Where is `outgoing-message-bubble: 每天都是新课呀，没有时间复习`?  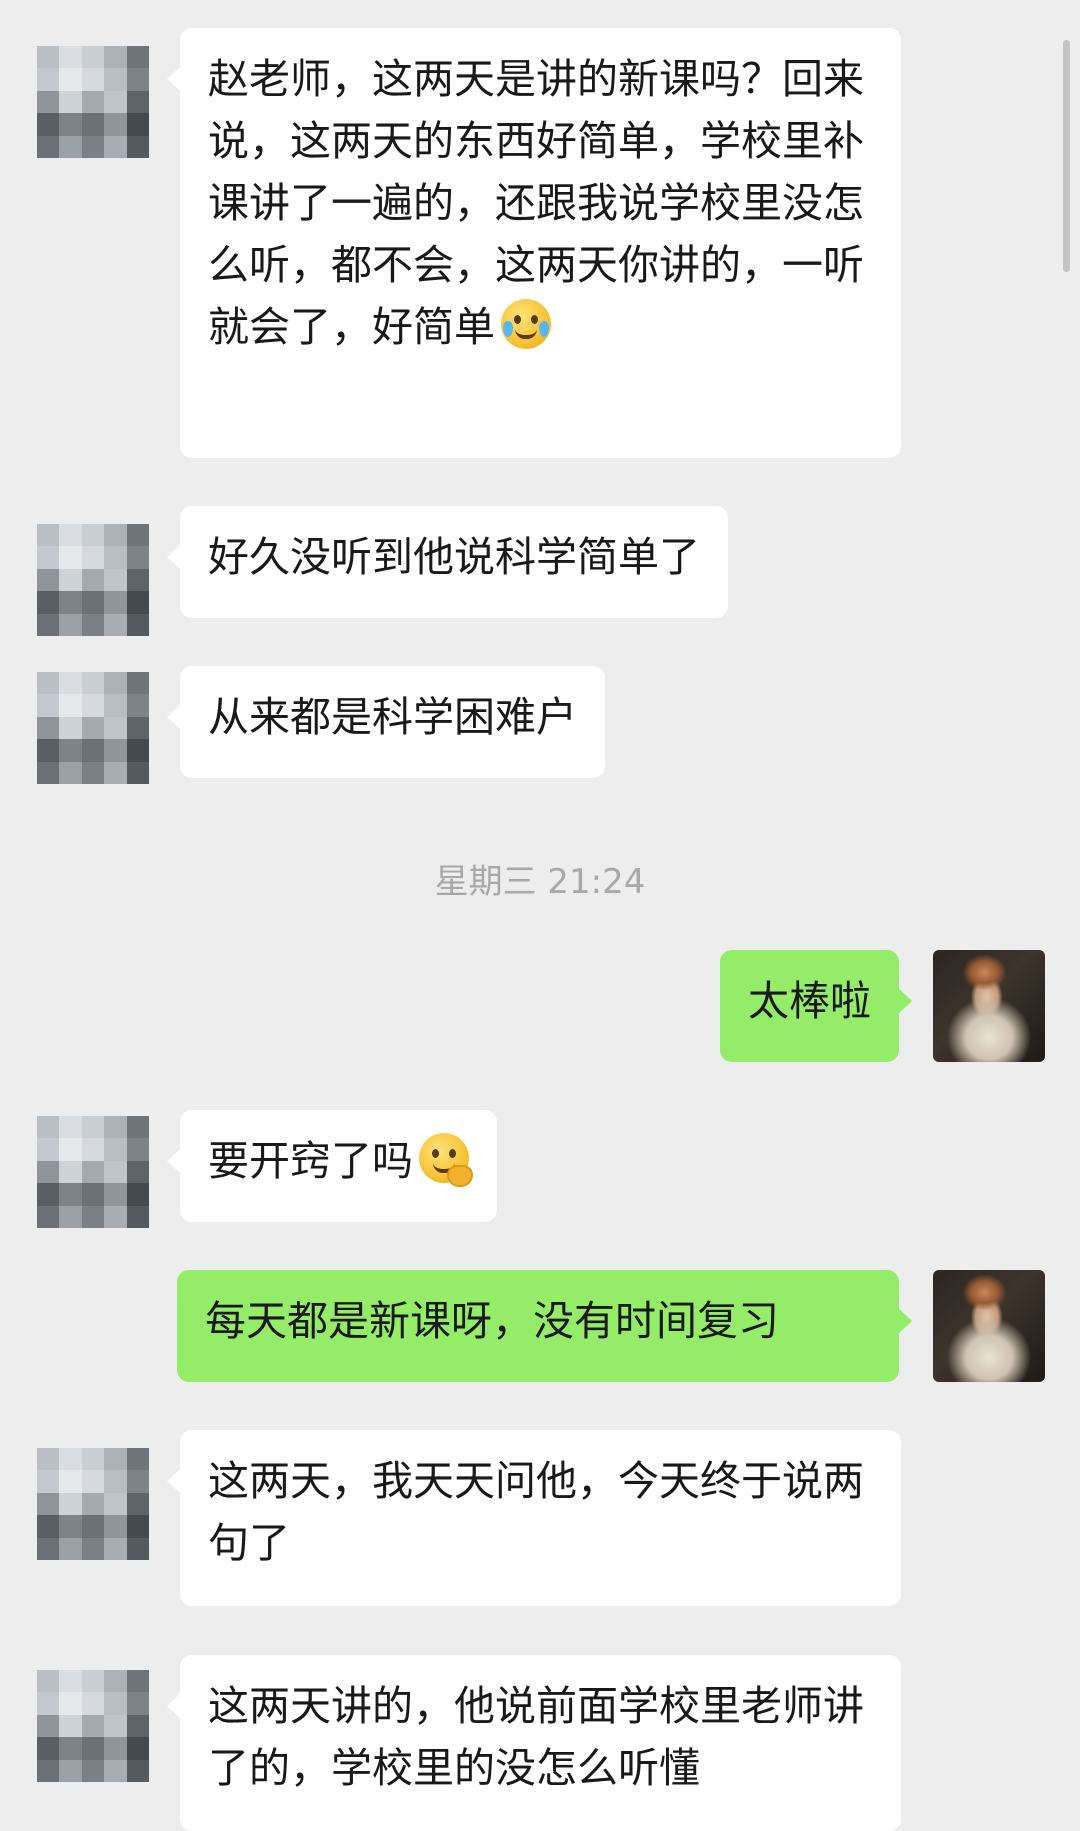
outgoing-message-bubble: 每天都是新课呀，没有时间复习 is located at coordinates (544, 1326).